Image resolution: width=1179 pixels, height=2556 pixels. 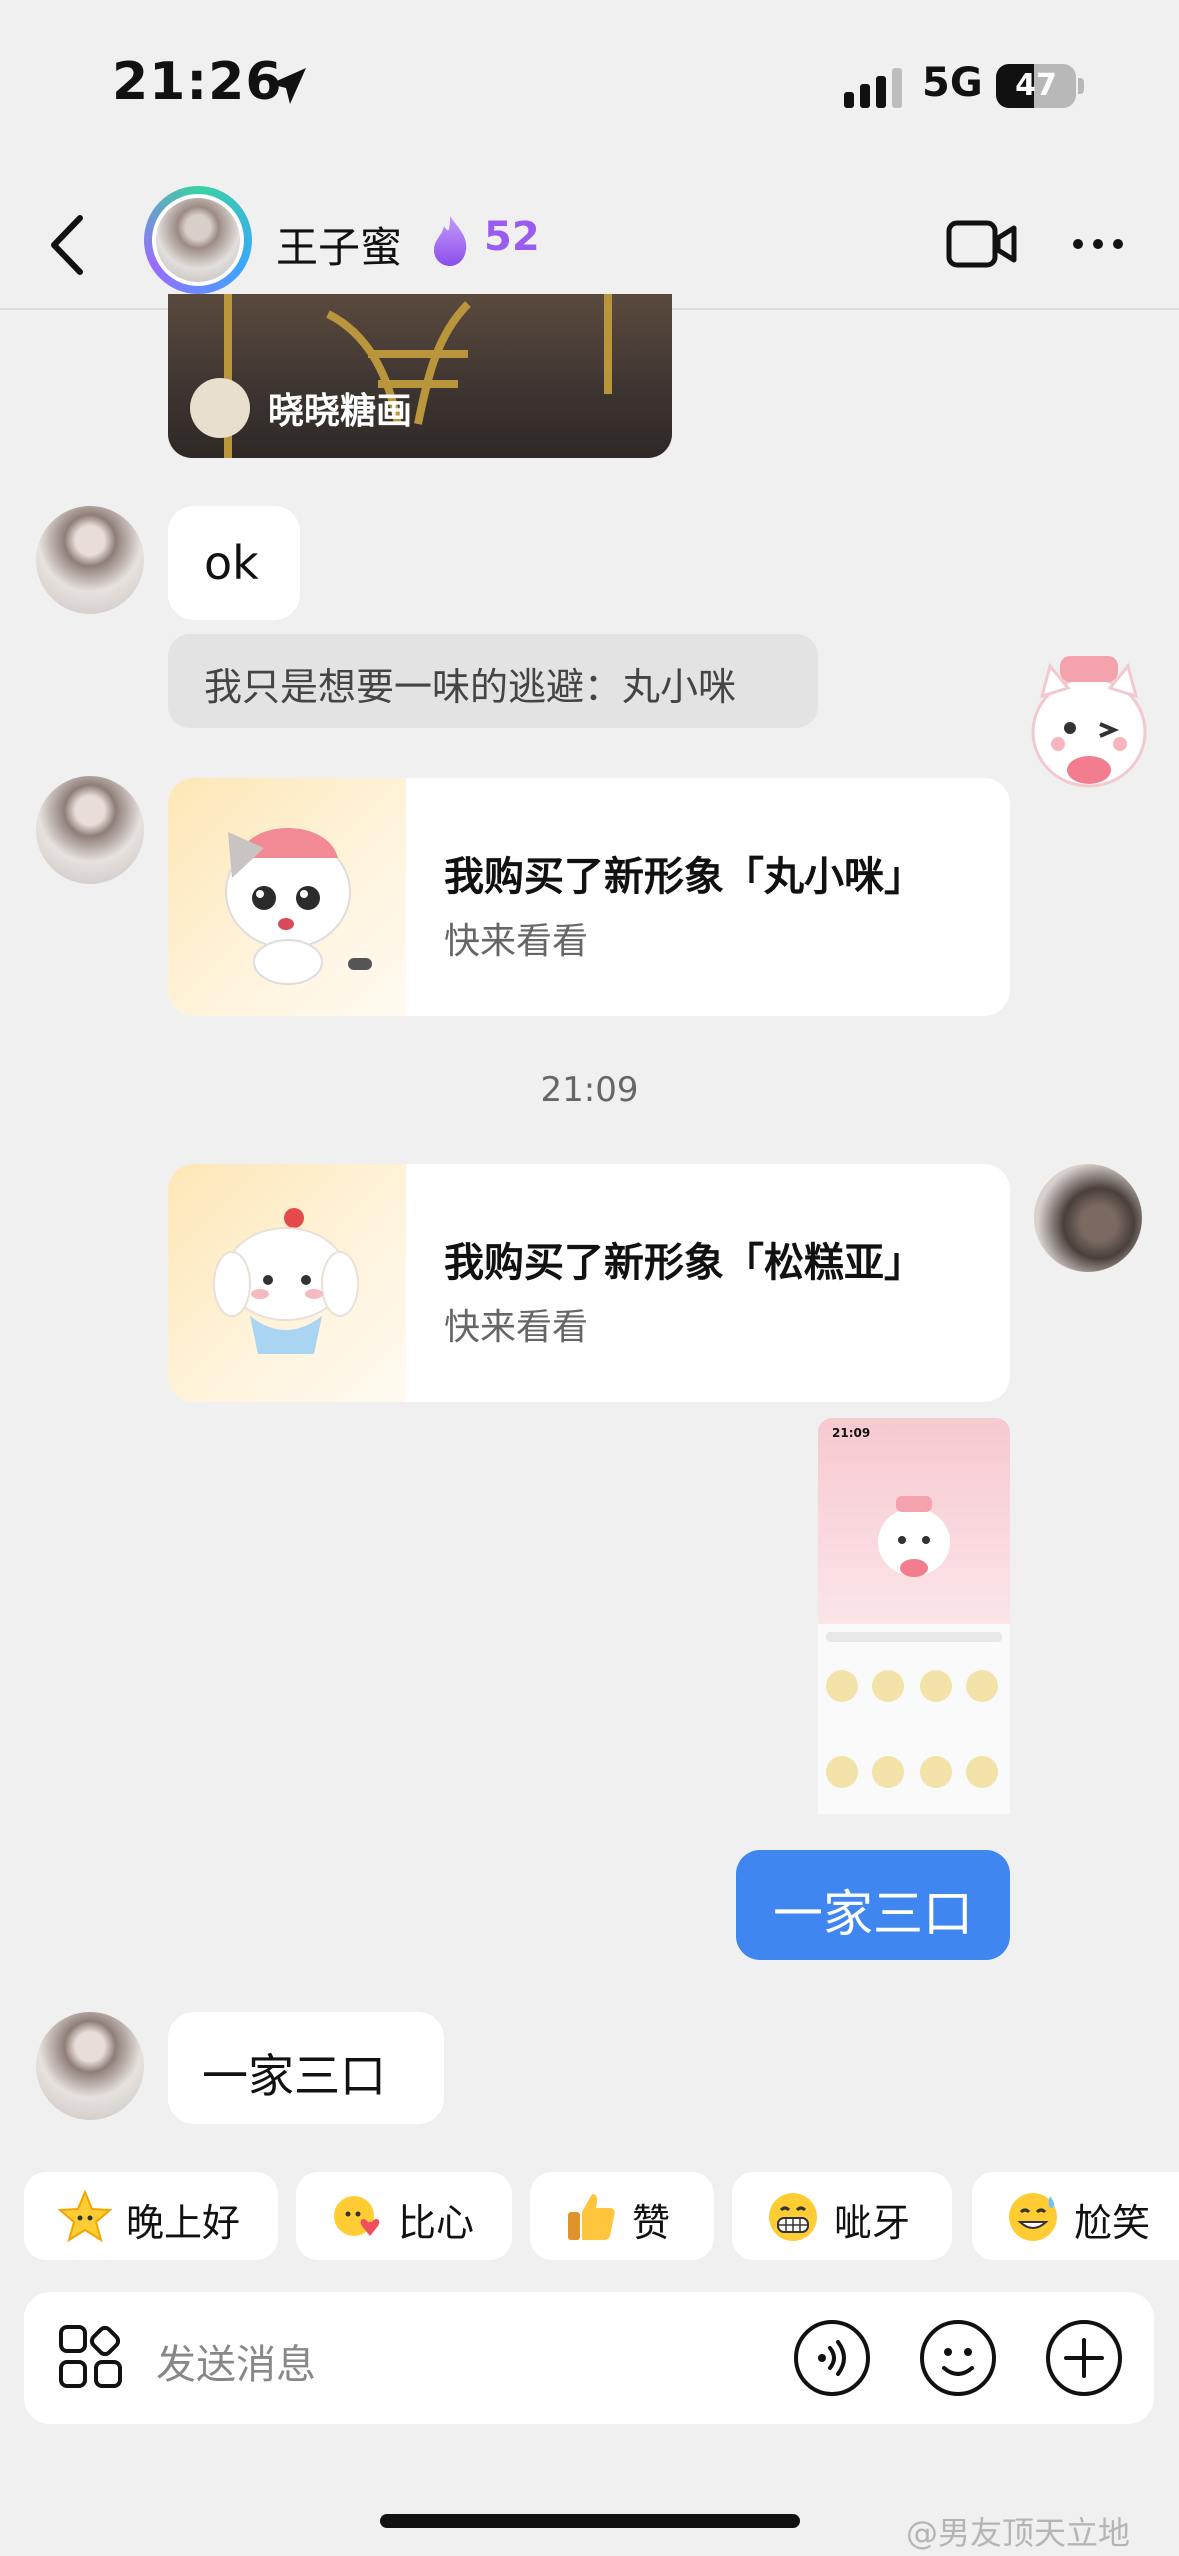 What do you see at coordinates (339, 244) in the screenshot?
I see `contact-name: 王子蜜` at bounding box center [339, 244].